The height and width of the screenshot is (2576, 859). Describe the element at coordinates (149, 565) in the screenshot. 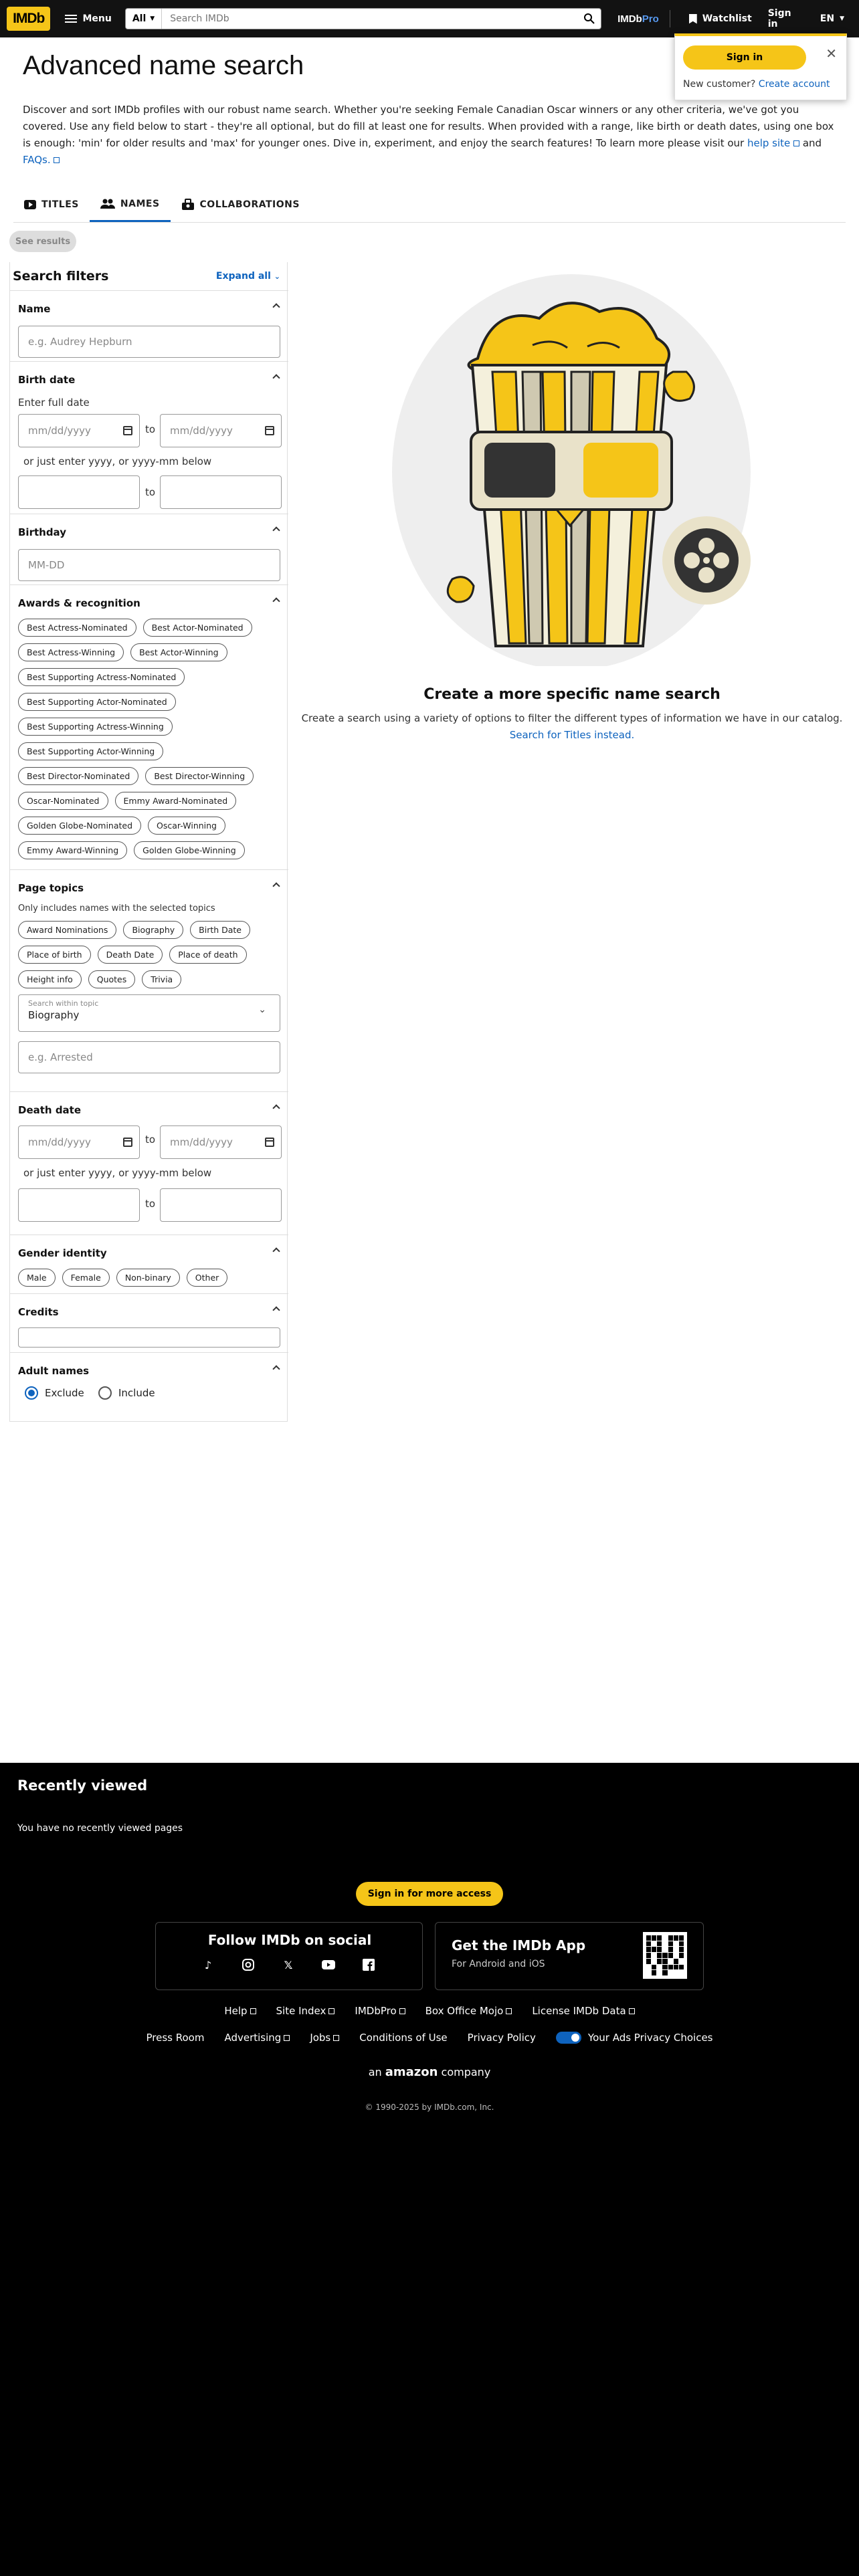

I see `birthday-input: MM-DD` at that location.